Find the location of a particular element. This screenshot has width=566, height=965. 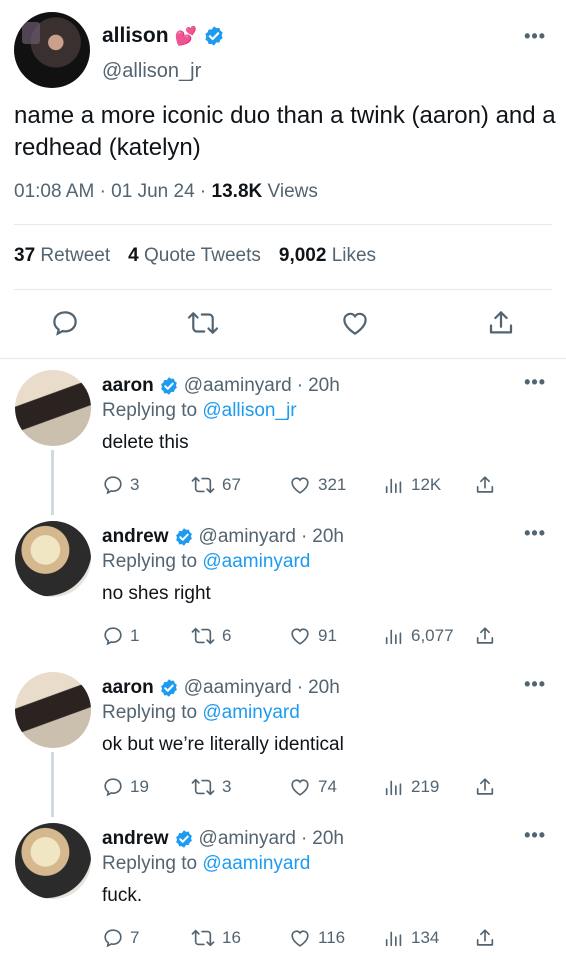

quotes-stat: 4 Quote Tweets is located at coordinates (194, 256).